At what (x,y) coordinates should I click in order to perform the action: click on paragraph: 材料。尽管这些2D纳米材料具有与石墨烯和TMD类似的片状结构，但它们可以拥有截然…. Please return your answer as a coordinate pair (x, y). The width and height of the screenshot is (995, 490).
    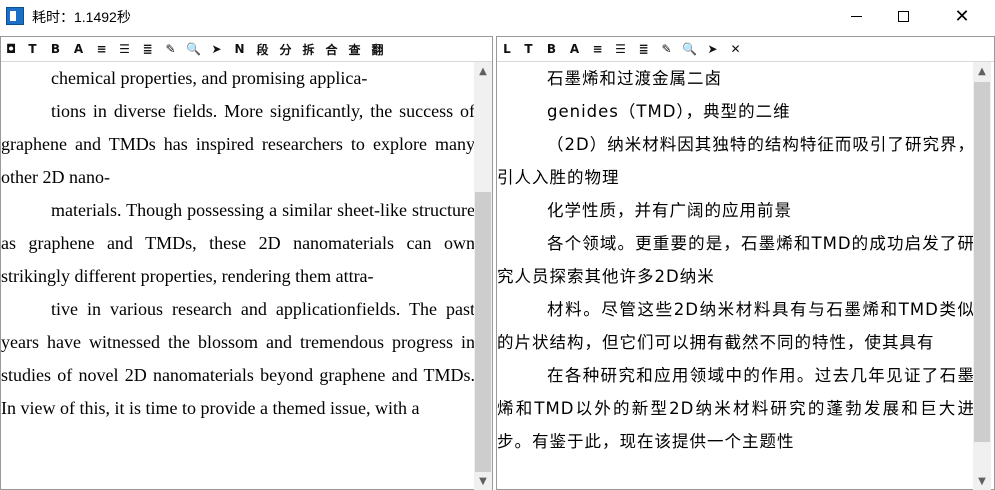
    Looking at the image, I should click on (736, 326).